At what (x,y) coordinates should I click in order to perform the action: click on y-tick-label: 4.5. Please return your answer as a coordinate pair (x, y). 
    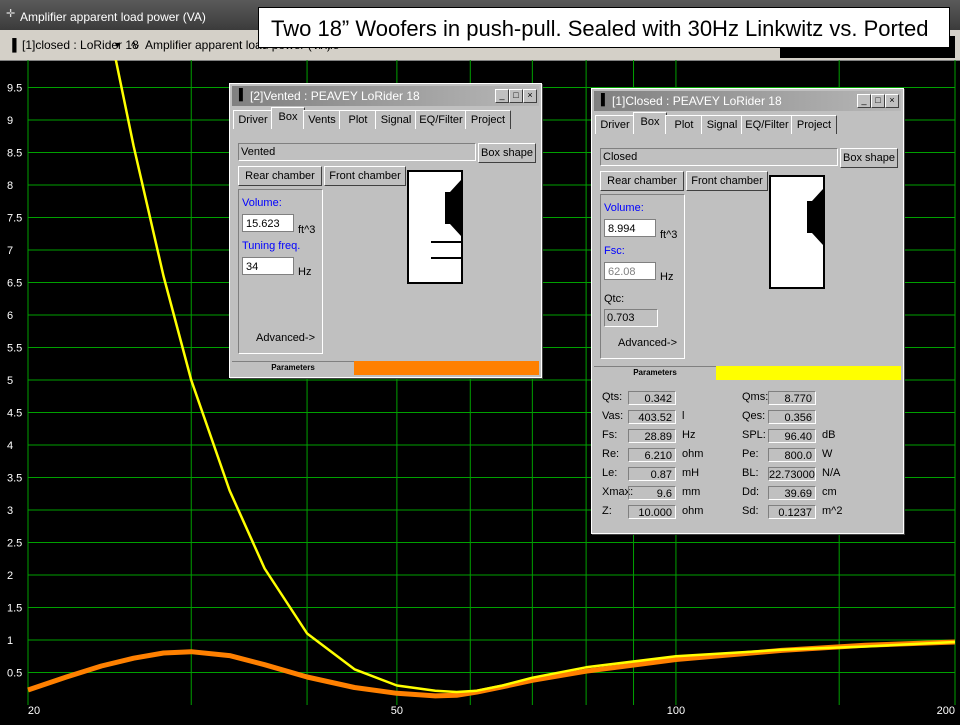
    Looking at the image, I should click on (14, 414).